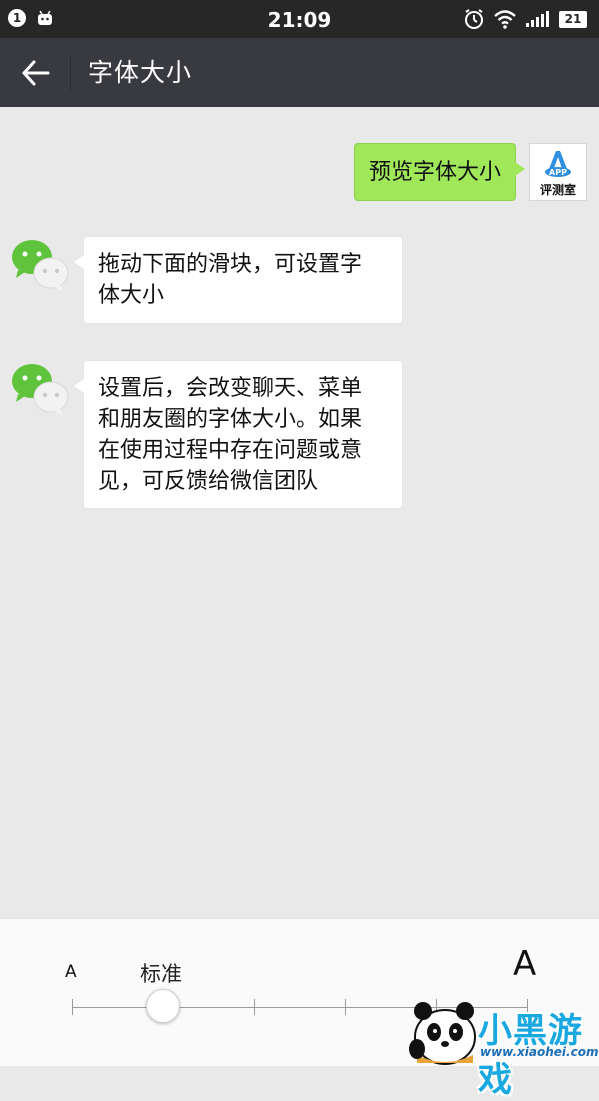 This screenshot has width=599, height=1101. What do you see at coordinates (505, 19) in the screenshot?
I see `wifi-icon` at bounding box center [505, 19].